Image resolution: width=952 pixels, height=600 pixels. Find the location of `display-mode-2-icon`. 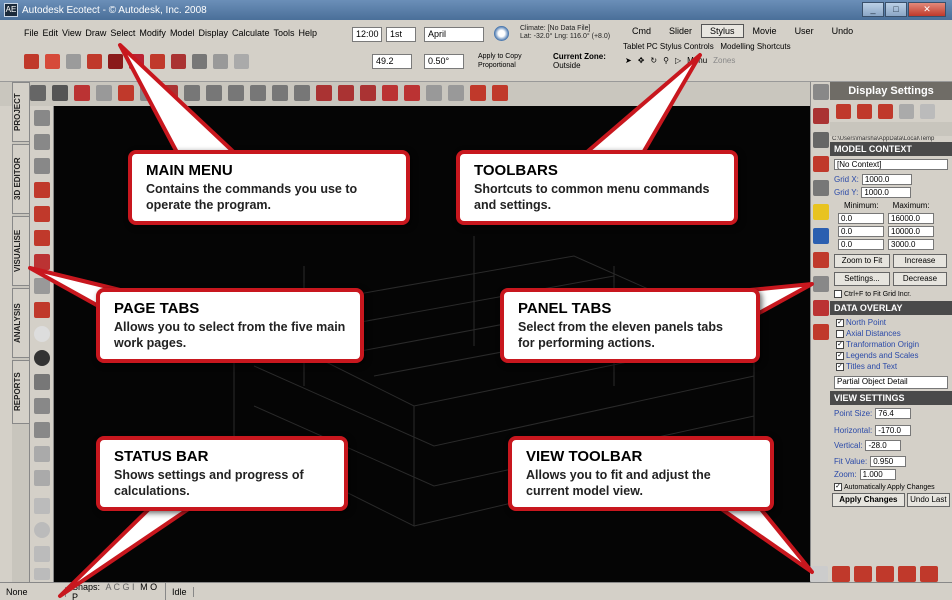

display-mode-2-icon is located at coordinates (864, 111).